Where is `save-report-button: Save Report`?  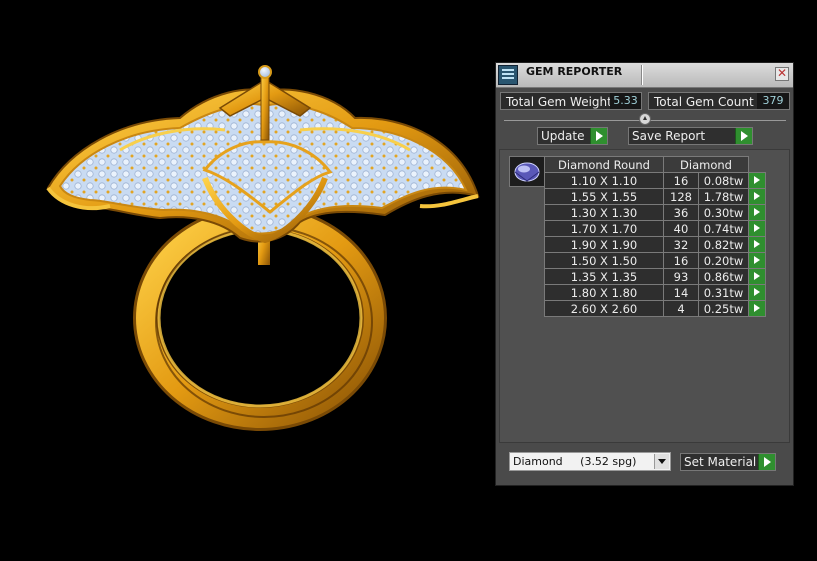
save-report-button: Save Report is located at coordinates (690, 136).